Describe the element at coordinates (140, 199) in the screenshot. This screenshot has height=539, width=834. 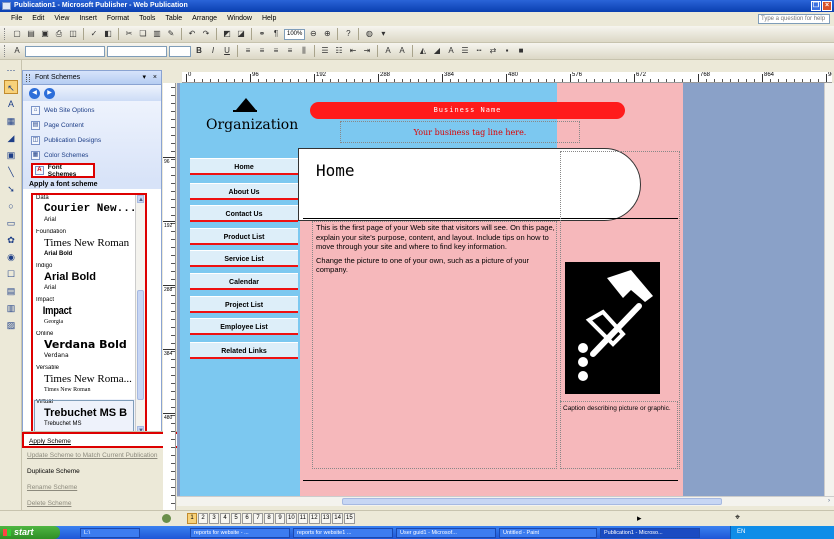
I see `scroll-up-icon: ▲` at that location.